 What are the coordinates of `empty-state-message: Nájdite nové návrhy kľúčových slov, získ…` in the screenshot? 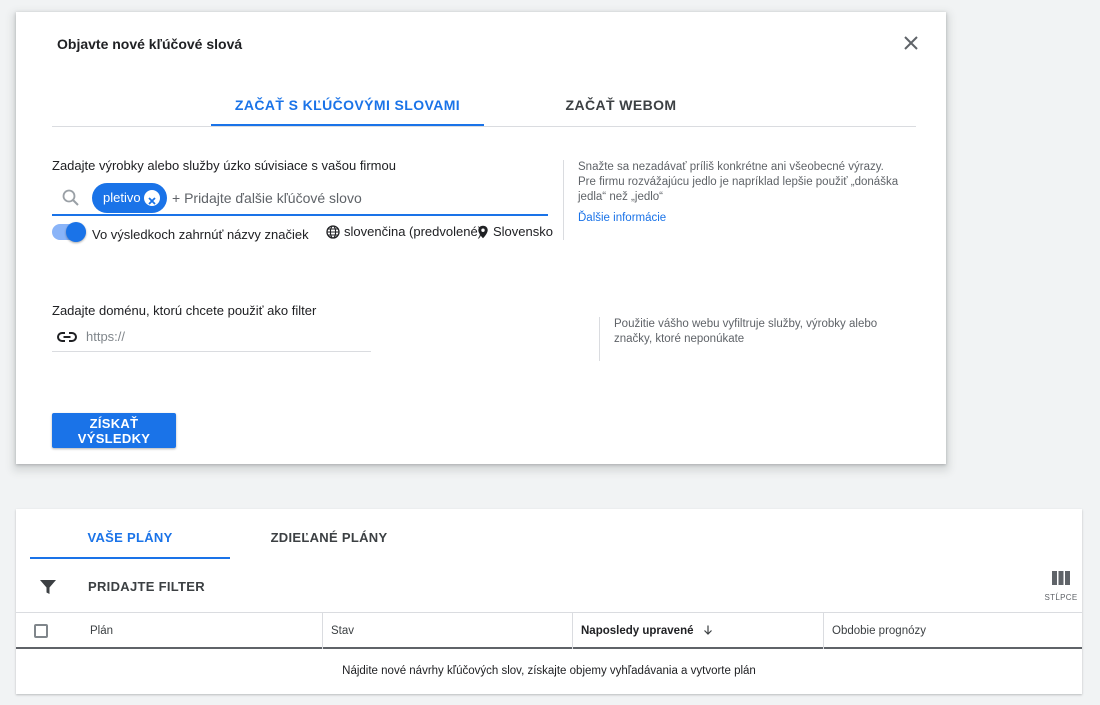 It's located at (549, 671).